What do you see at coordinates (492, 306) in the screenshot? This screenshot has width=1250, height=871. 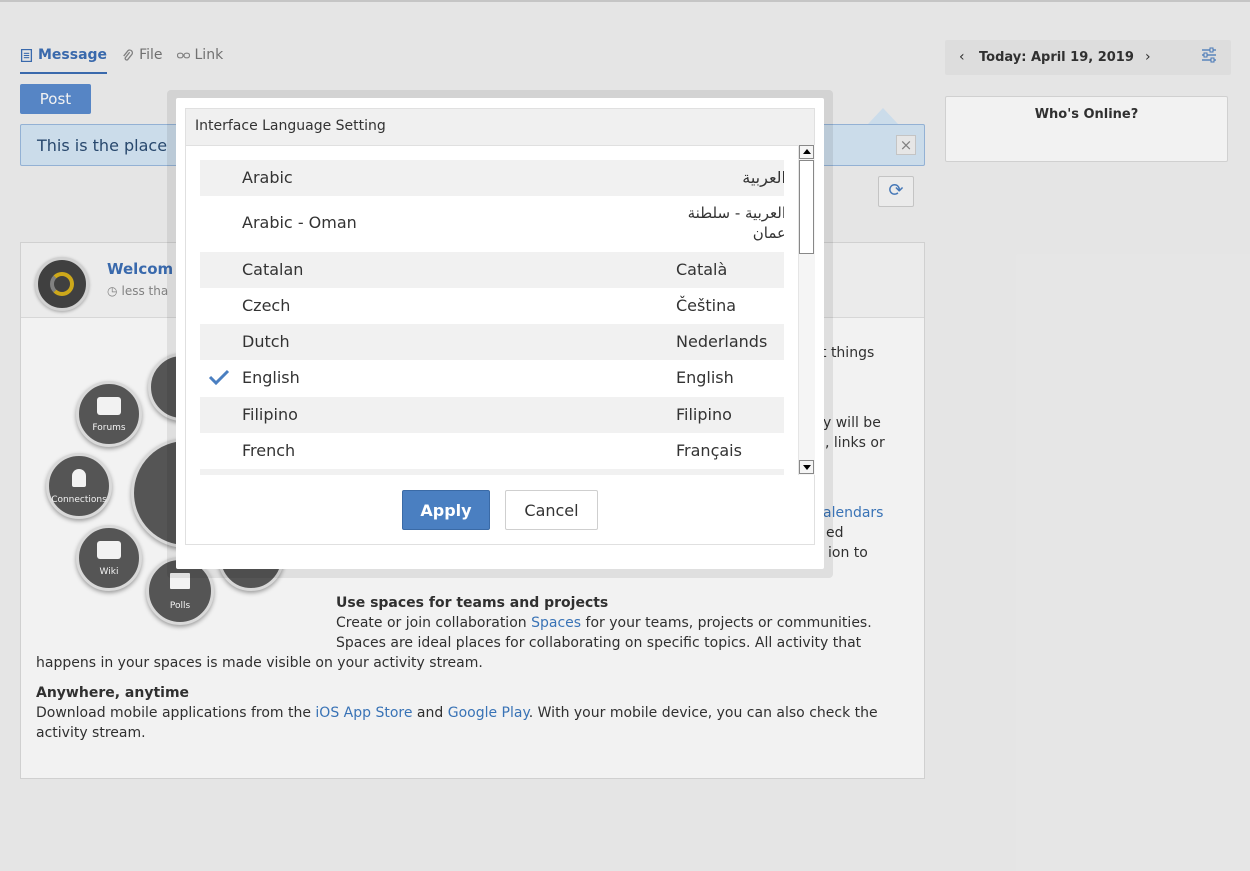 I see `language-option-czech: Czech Čeština` at bounding box center [492, 306].